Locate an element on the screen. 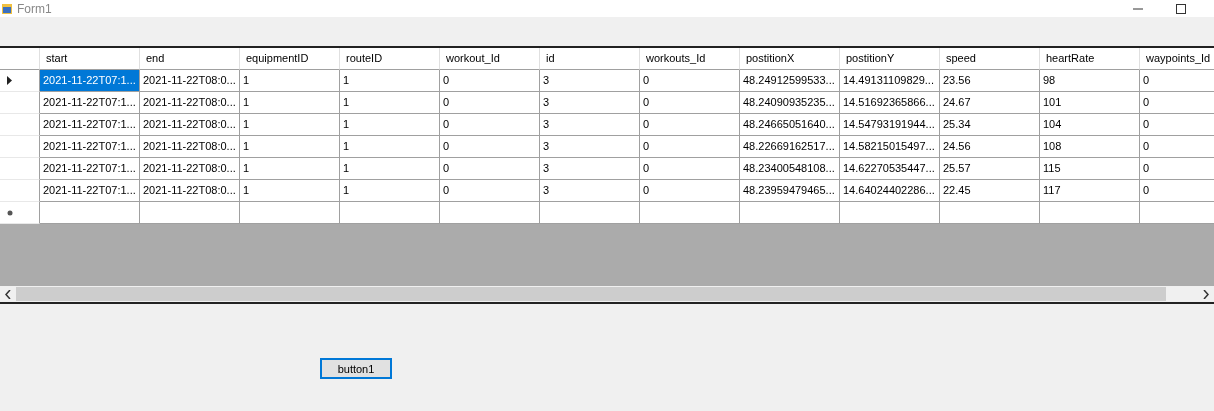 This screenshot has width=1214, height=411. table-cell: 22.45 is located at coordinates (990, 191).